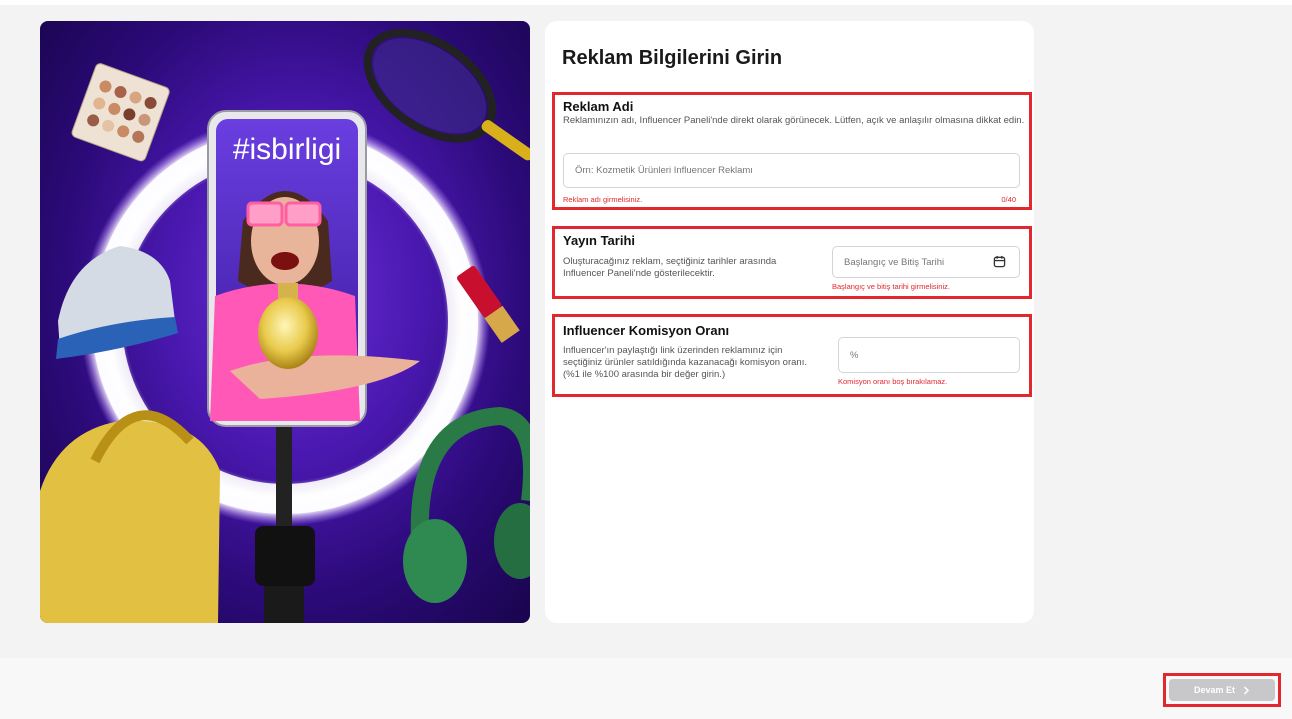 Image resolution: width=1292 pixels, height=719 pixels. What do you see at coordinates (646, 2) in the screenshot?
I see `top-strip` at bounding box center [646, 2].